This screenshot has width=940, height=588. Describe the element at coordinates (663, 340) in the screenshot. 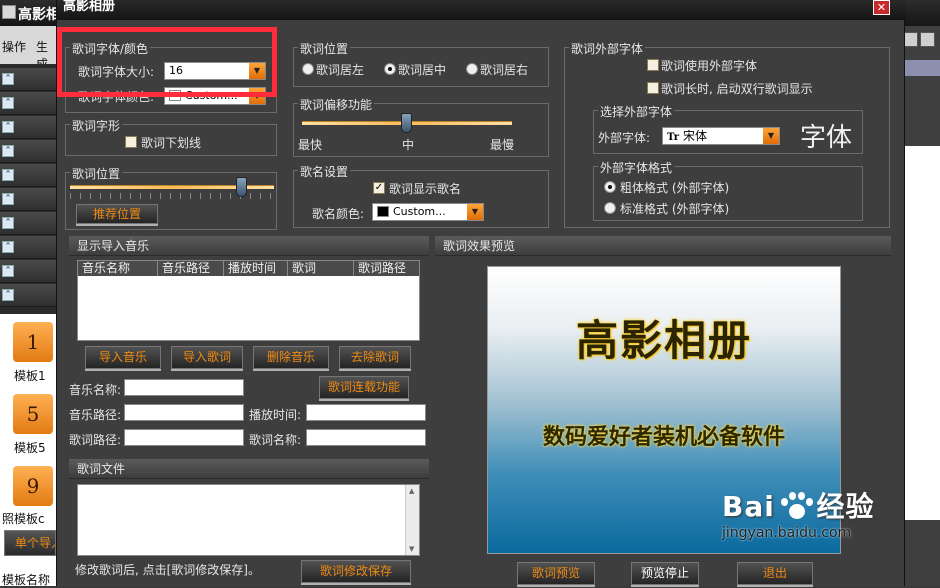

I see `preview-main-text: 高影相册` at that location.